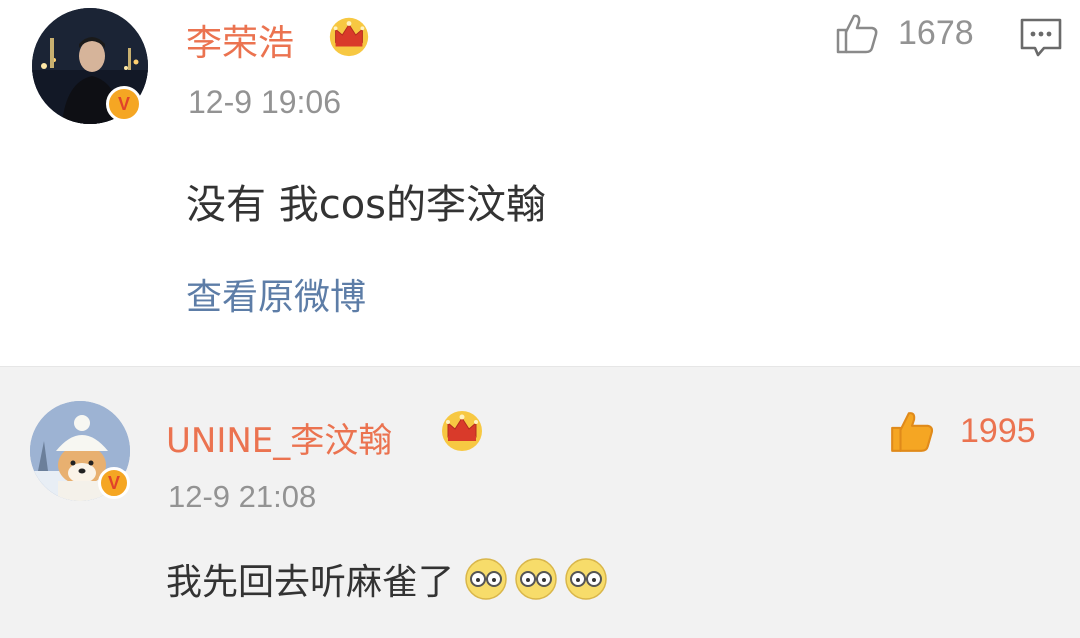 This screenshot has width=1080, height=638. Describe the element at coordinates (265, 102) in the screenshot. I see `comment-timestamp: 12-9 19:06` at that location.